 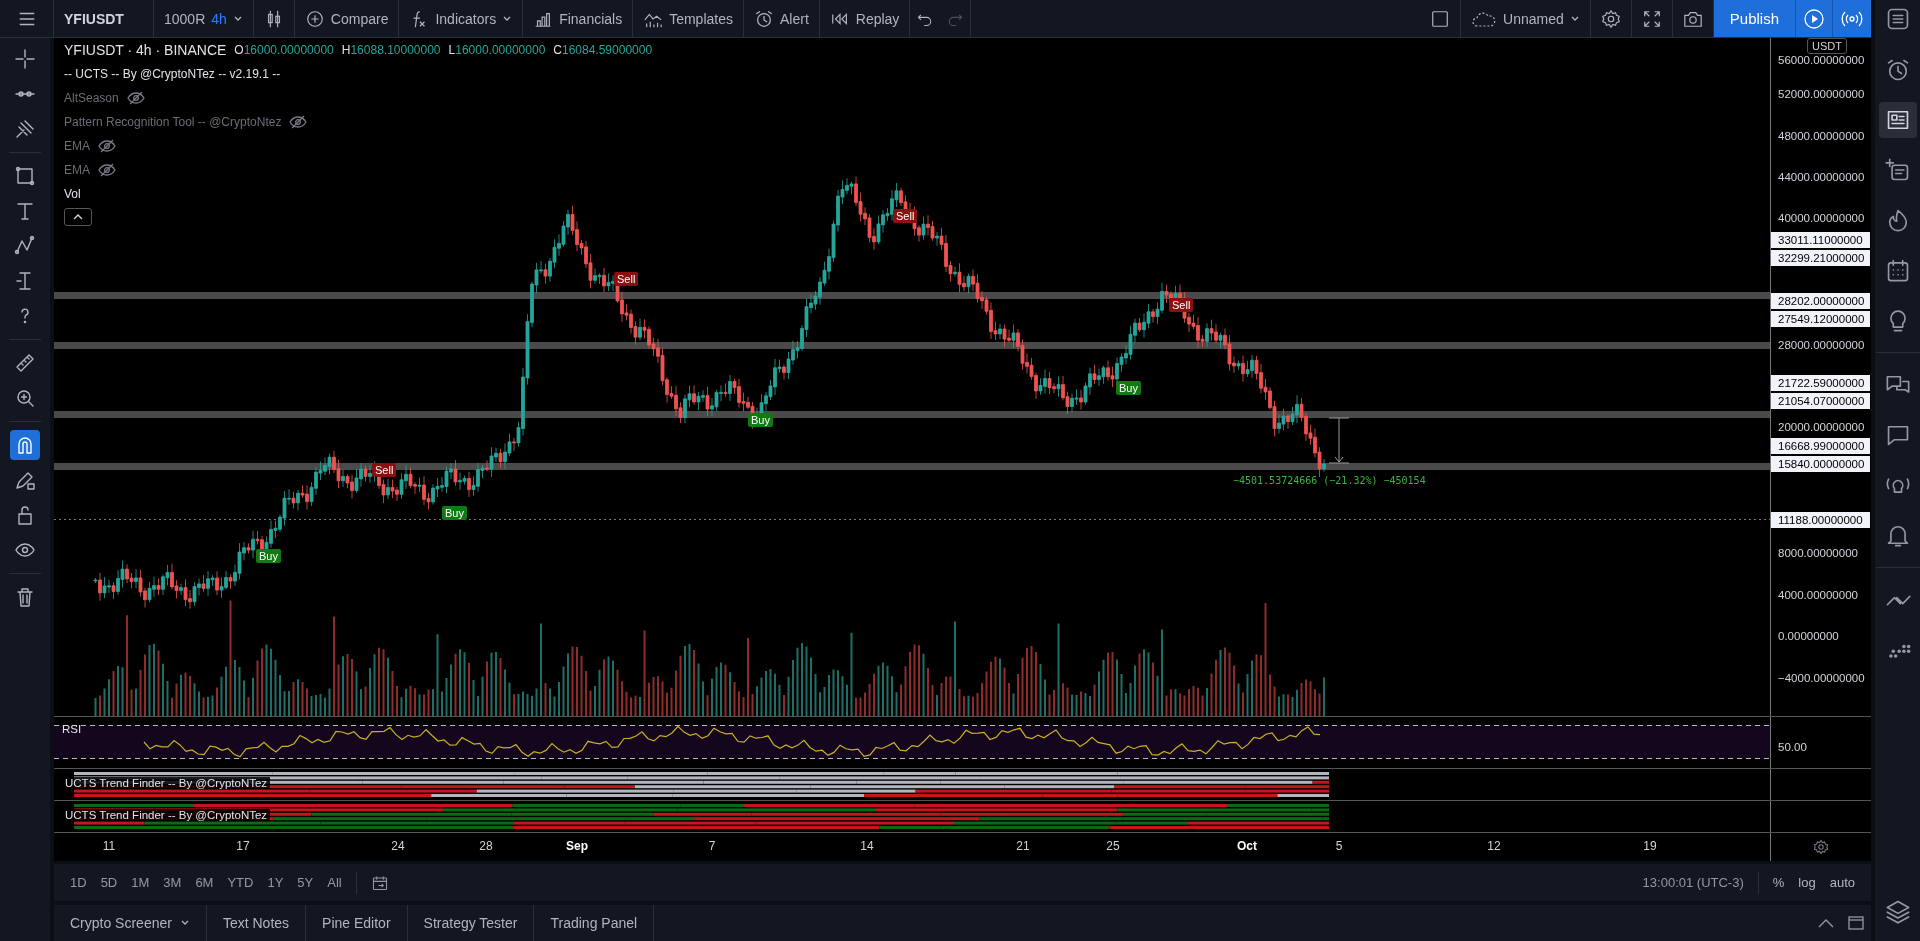 I want to click on price-label: 28000.00000000, so click(x=1821, y=345).